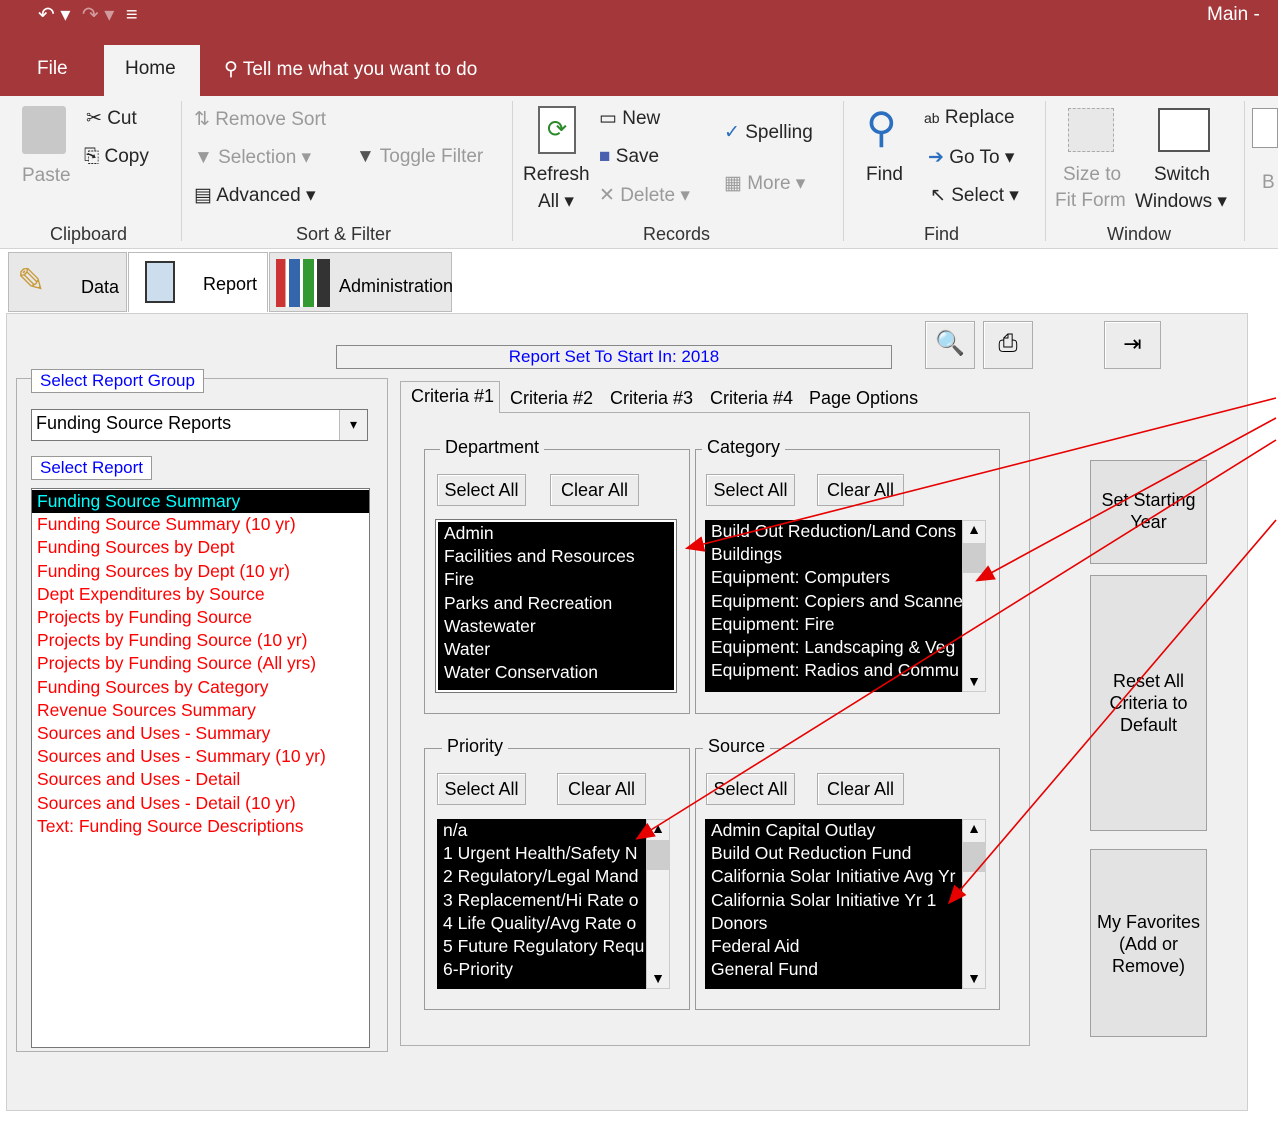  I want to click on arrow-to-department, so click(980, 474).